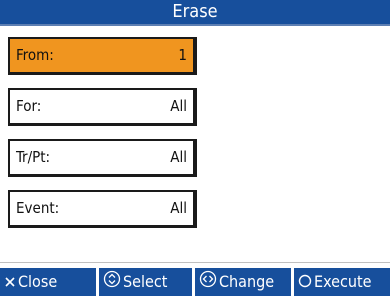 This screenshot has height=296, width=390. What do you see at coordinates (195, 262) in the screenshot?
I see `bottom-rule` at bounding box center [195, 262].